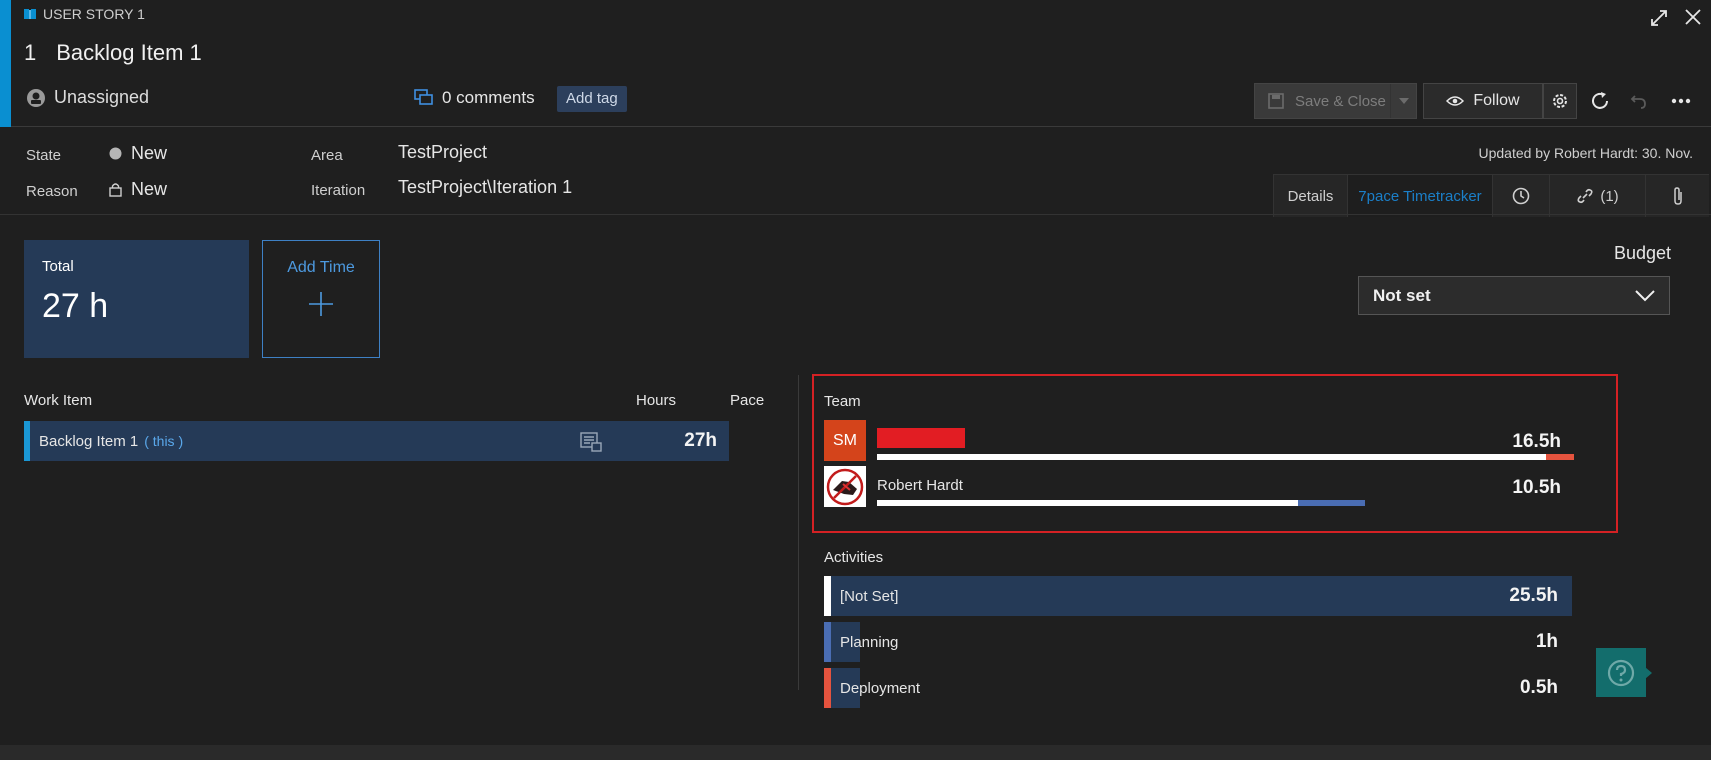 The width and height of the screenshot is (1711, 760). I want to click on work-item-tabs: Details 7pace Timetracker (1), so click(1491, 195).